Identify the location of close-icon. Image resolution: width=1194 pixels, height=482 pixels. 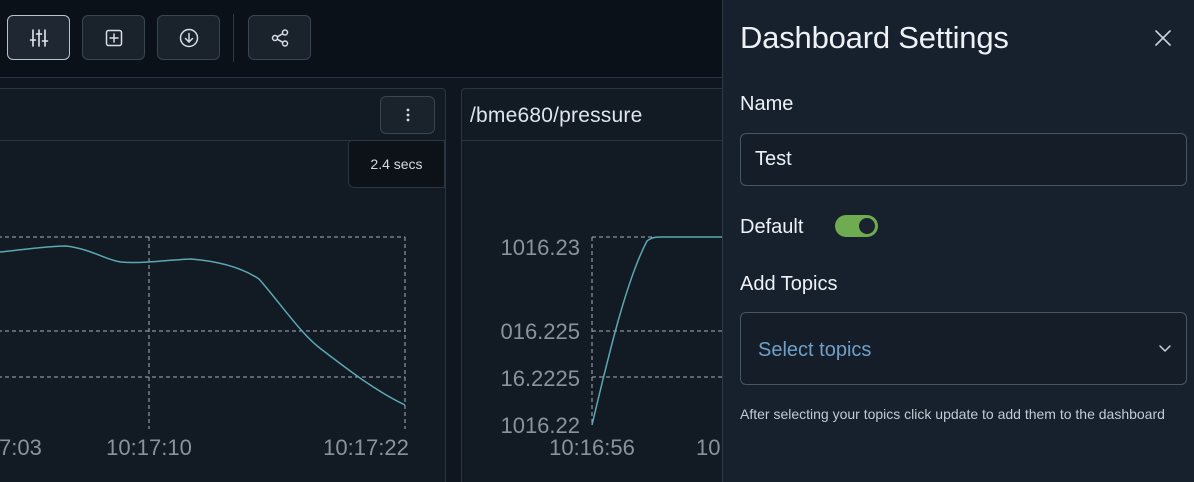
(1163, 38).